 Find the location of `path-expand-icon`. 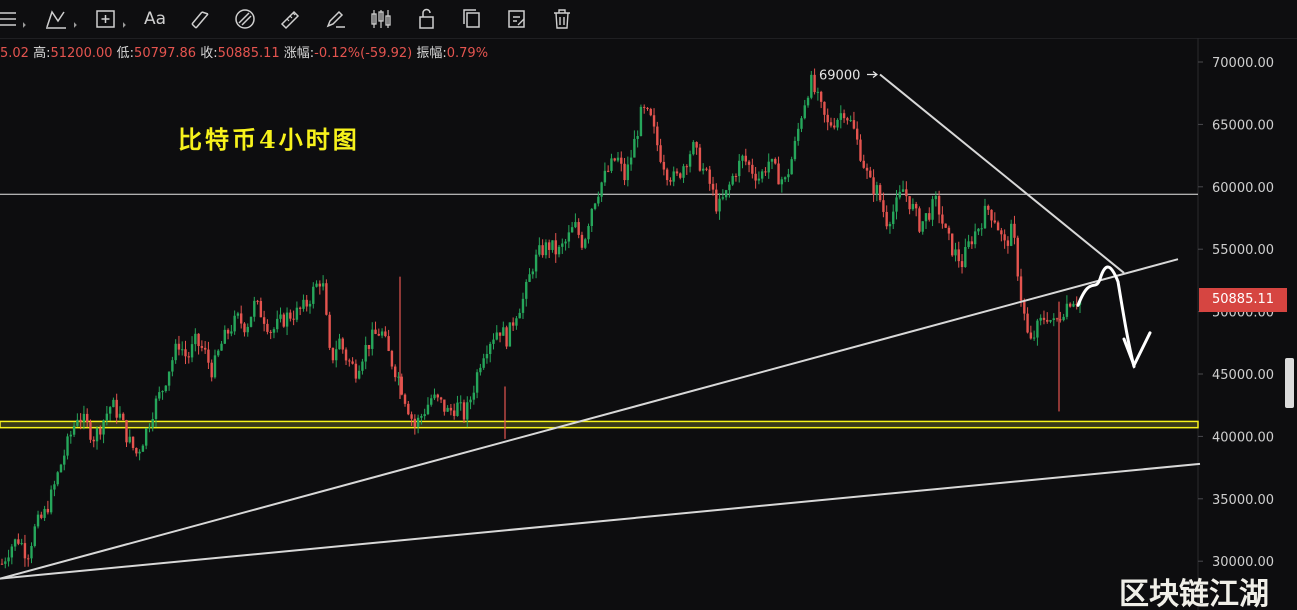

path-expand-icon is located at coordinates (74, 25).